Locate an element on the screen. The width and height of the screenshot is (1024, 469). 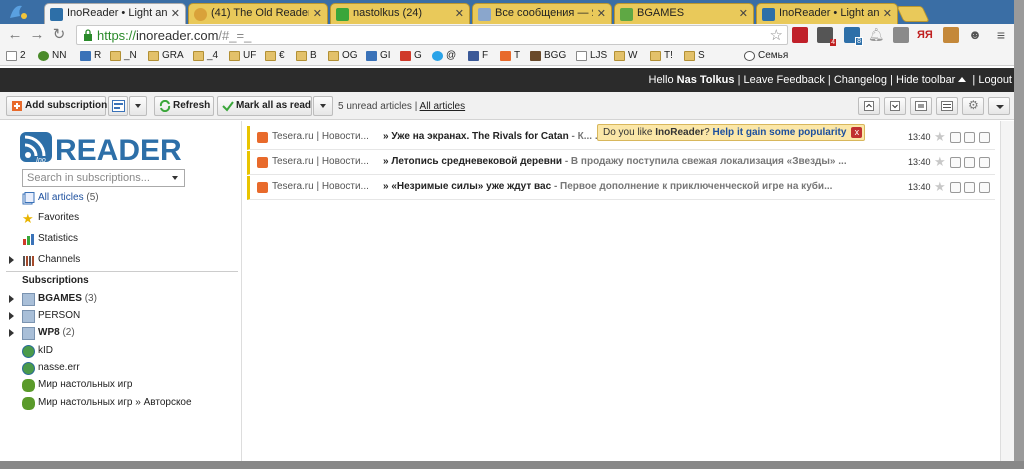
bookmark-item: F is located at coordinates (478, 56).